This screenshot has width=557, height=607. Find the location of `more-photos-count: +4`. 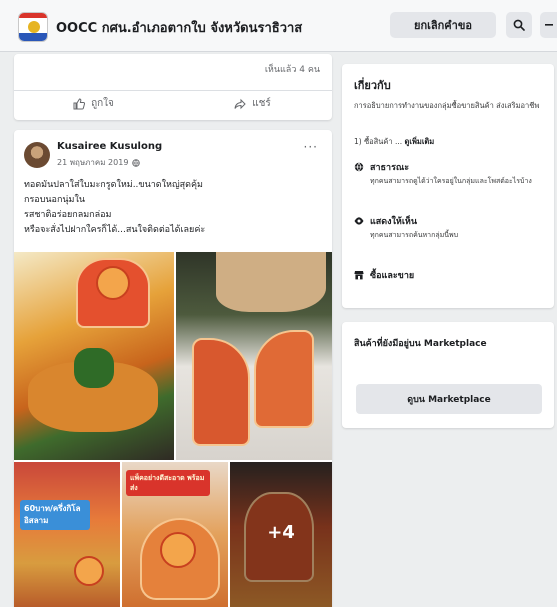

more-photos-count: +4 is located at coordinates (281, 532).